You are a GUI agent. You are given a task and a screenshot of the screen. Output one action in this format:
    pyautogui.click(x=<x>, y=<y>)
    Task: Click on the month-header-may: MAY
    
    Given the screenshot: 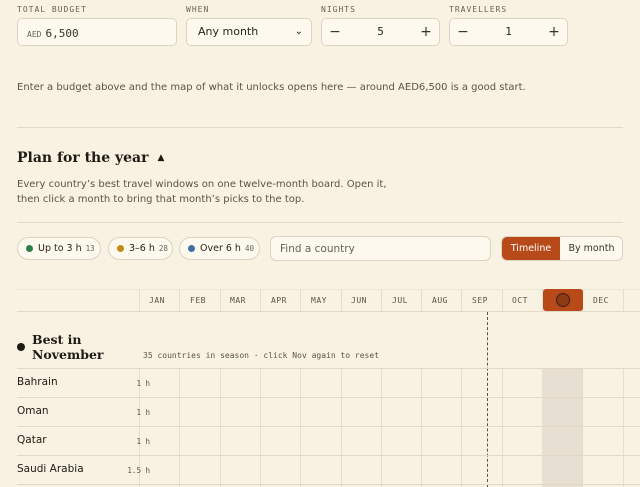 What is the action you would take?
    pyautogui.click(x=319, y=300)
    